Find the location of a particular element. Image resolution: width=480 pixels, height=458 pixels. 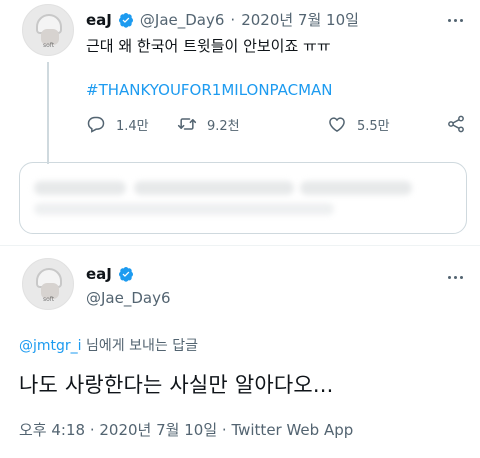

mention-link: @jmtgr_i is located at coordinates (50, 346).